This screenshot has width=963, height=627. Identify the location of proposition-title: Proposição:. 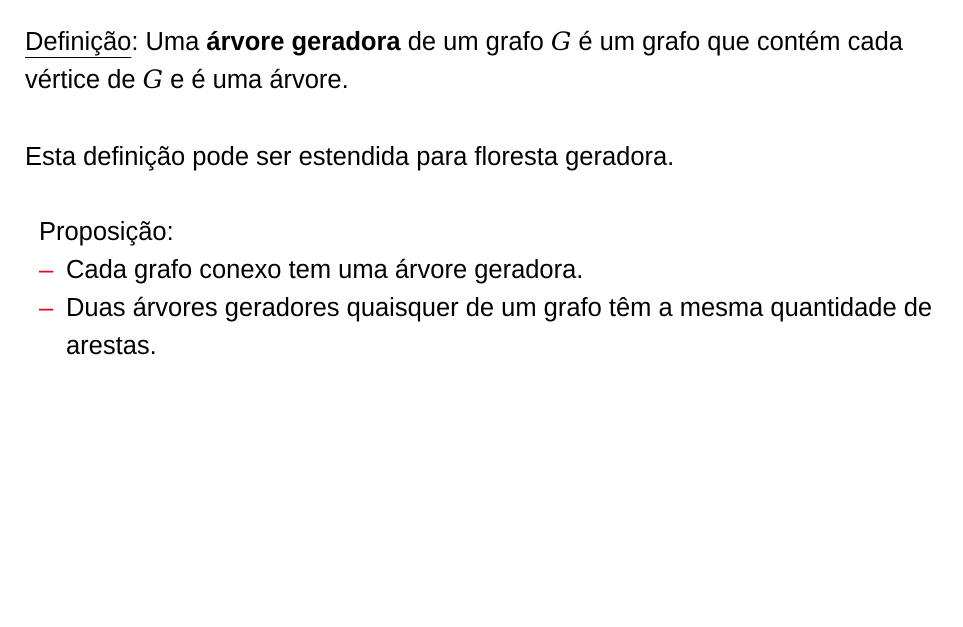
(106, 232).